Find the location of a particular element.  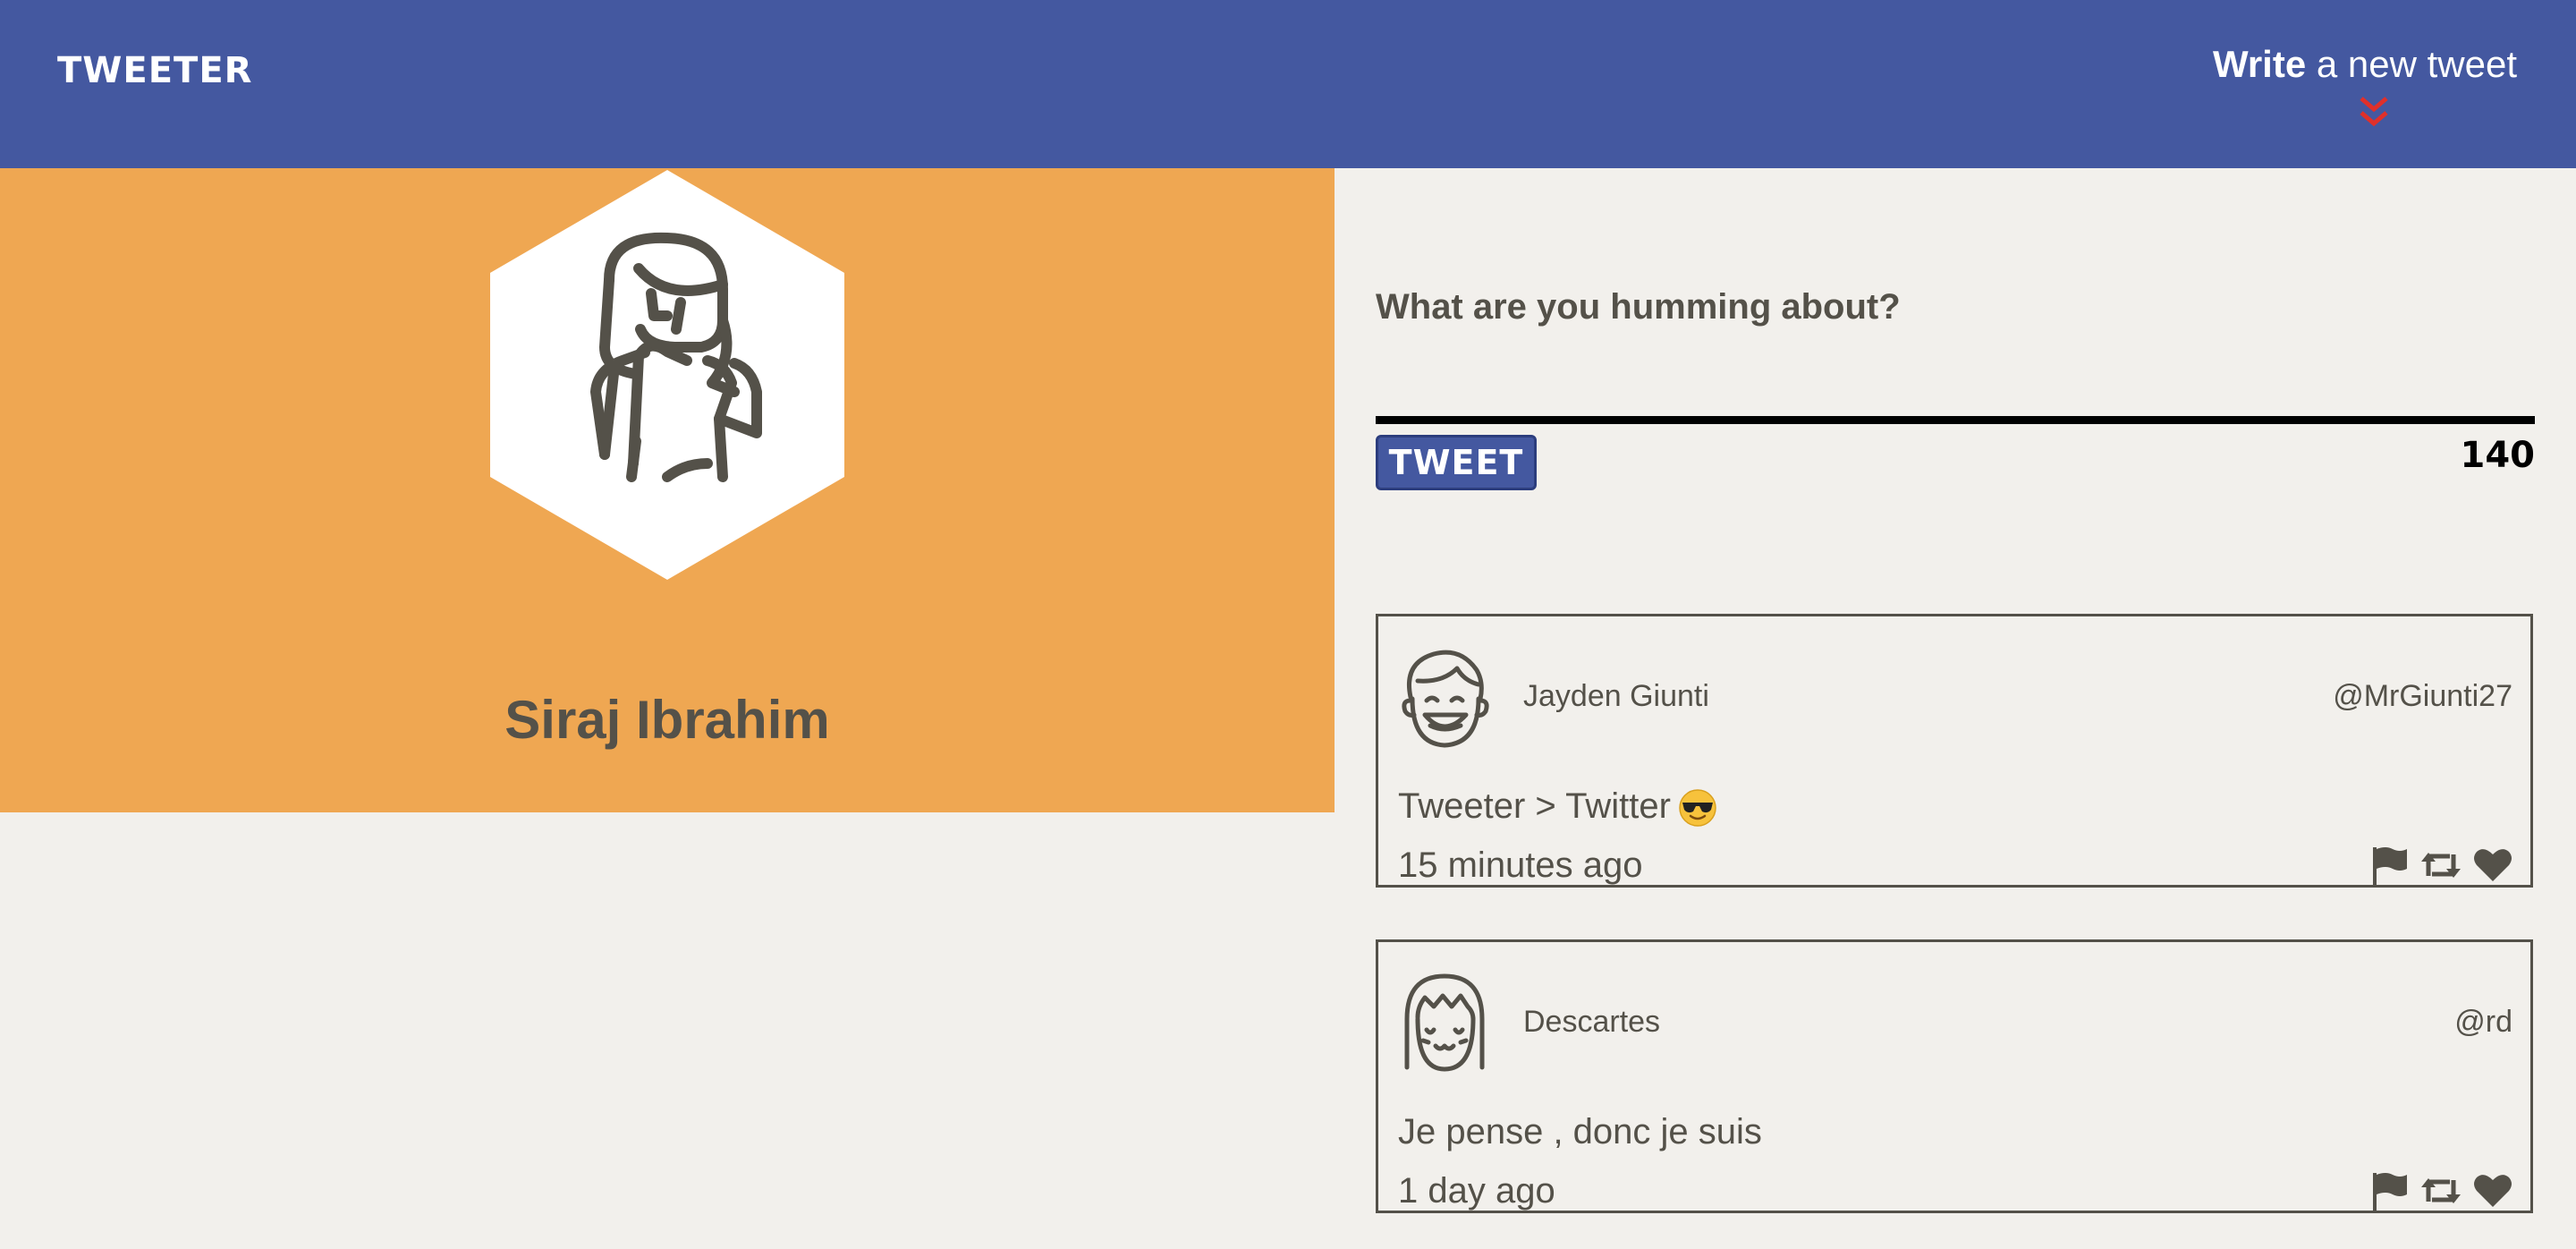

compose-toggle-bold: Write is located at coordinates (2259, 64).